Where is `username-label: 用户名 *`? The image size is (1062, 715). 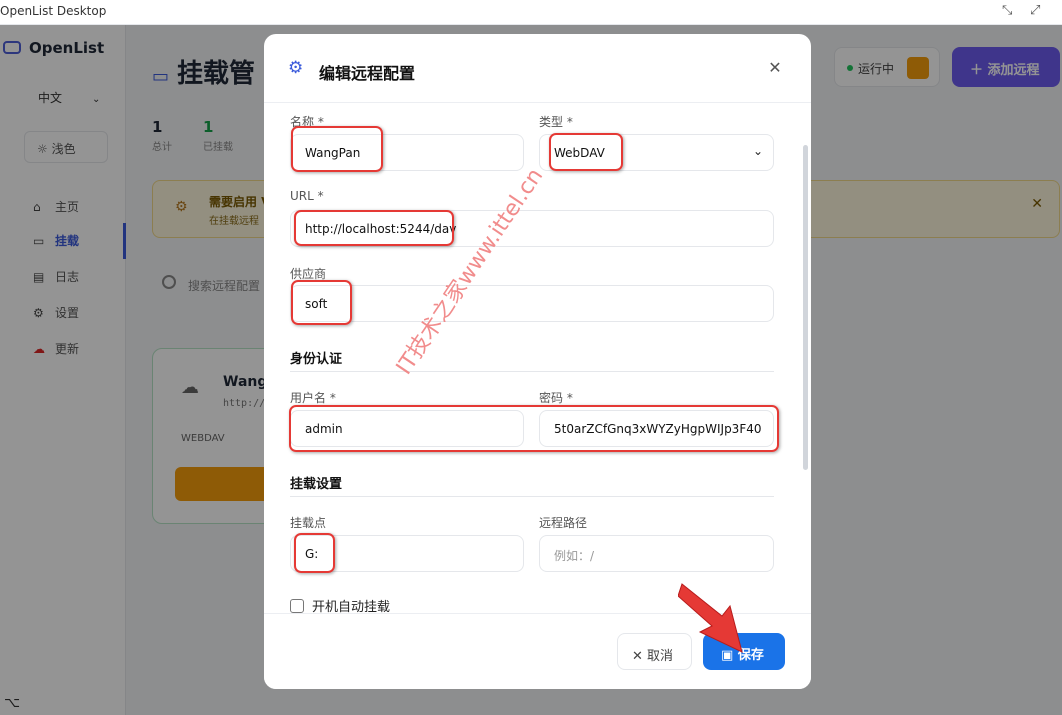 username-label: 用户名 * is located at coordinates (313, 398).